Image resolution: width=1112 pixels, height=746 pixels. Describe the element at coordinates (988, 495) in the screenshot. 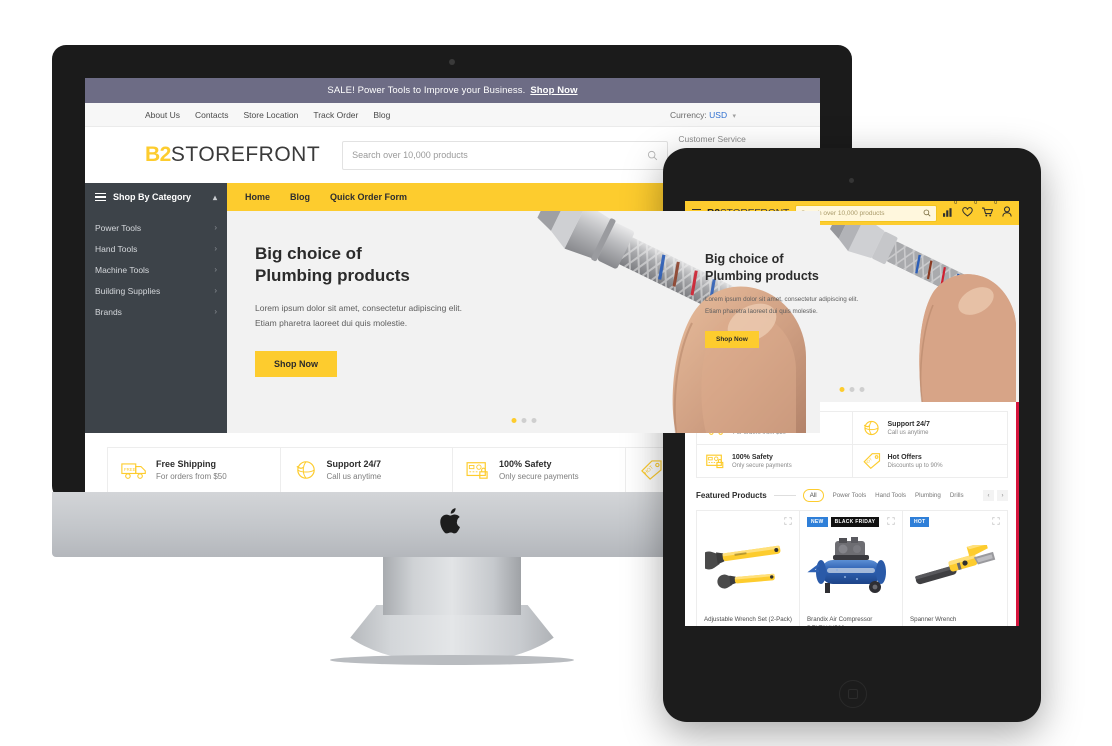

I see `prev-arrow-button: ‹` at that location.